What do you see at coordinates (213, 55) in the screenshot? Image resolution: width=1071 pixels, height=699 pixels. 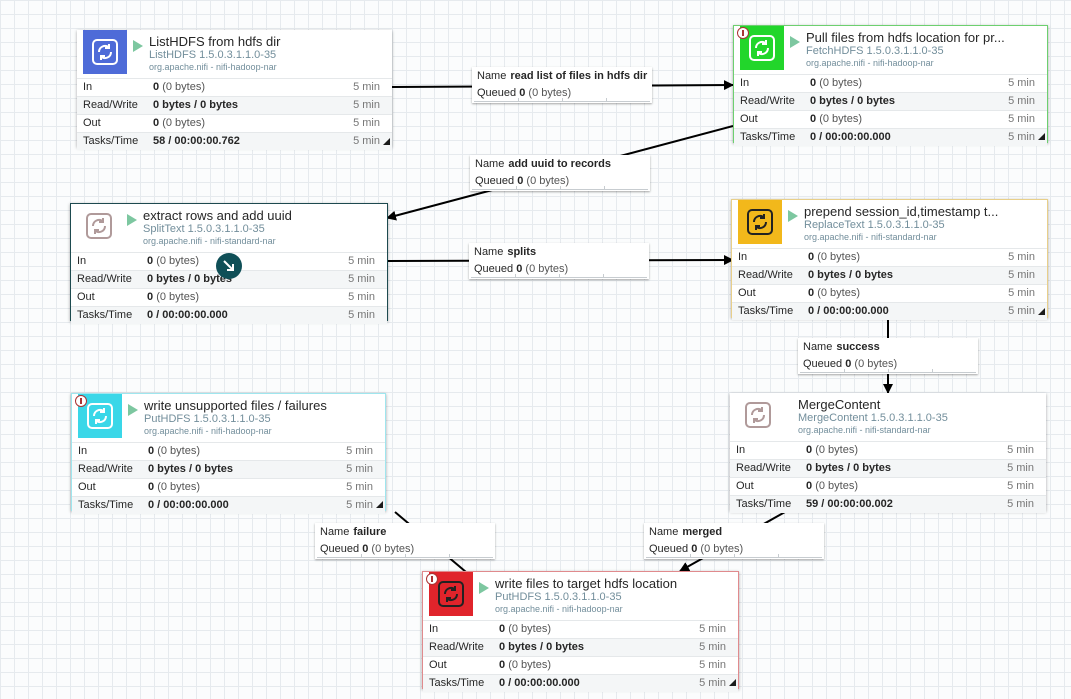 I see `processor-type: ListHDFS 1.5.0.3.1.1.0-35` at bounding box center [213, 55].